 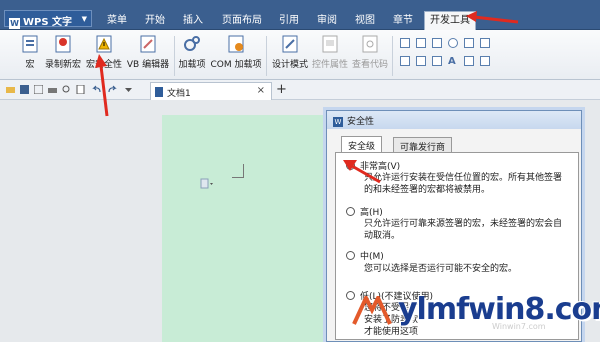 What do you see at coordinates (469, 61) in the screenshot?
I see `spin-control-icon` at bounding box center [469, 61].